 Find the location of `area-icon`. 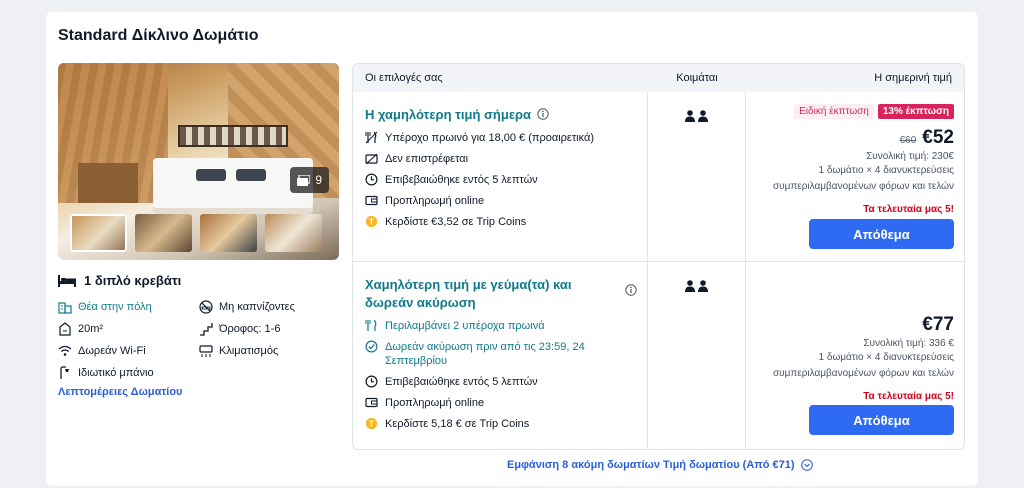

area-icon is located at coordinates (65, 329).